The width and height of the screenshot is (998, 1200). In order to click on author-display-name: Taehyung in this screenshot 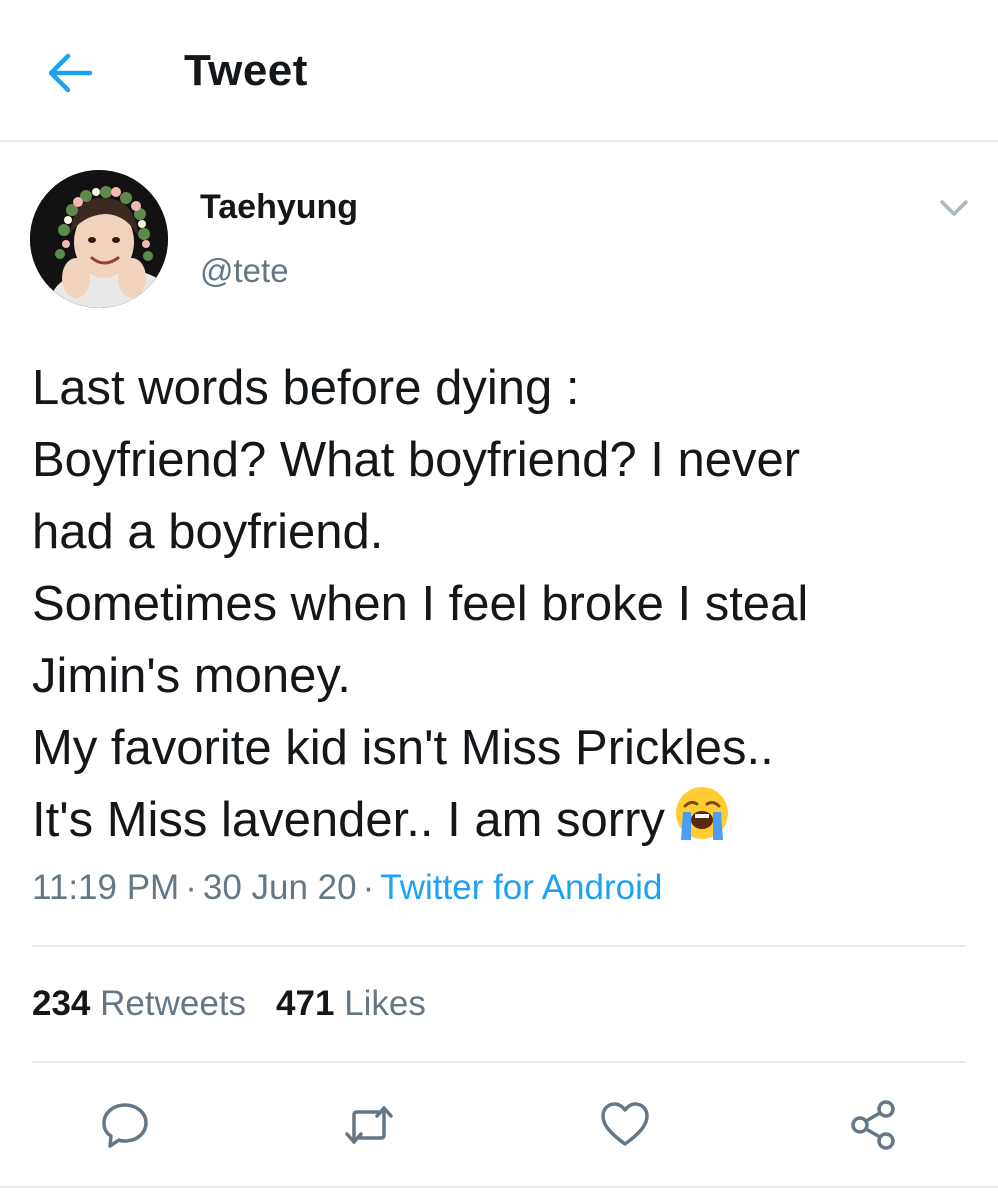, I will do `click(279, 207)`.